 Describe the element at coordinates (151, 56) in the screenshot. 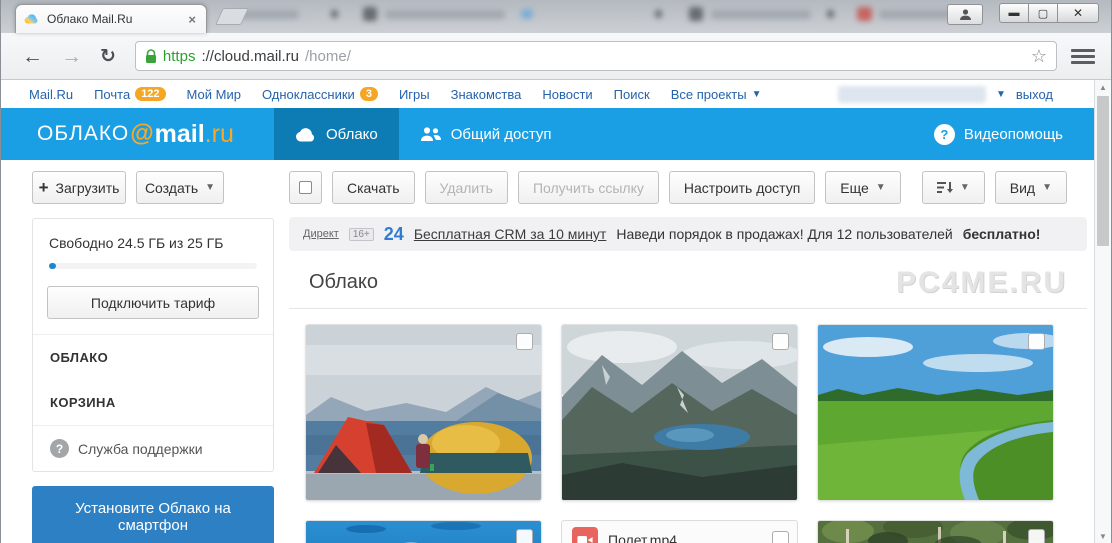

I see `lock-icon` at that location.